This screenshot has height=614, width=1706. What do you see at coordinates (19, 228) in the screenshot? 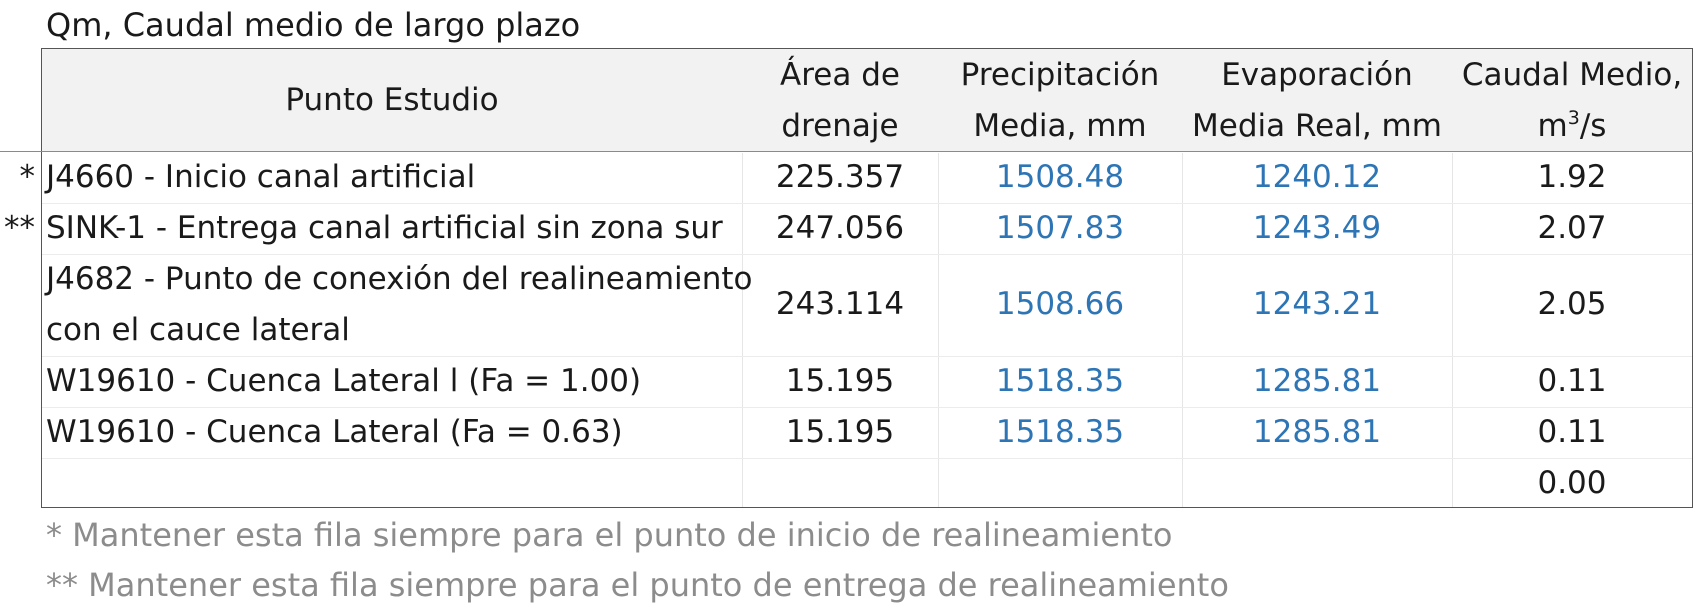
I see `row-marker: **` at bounding box center [19, 228].